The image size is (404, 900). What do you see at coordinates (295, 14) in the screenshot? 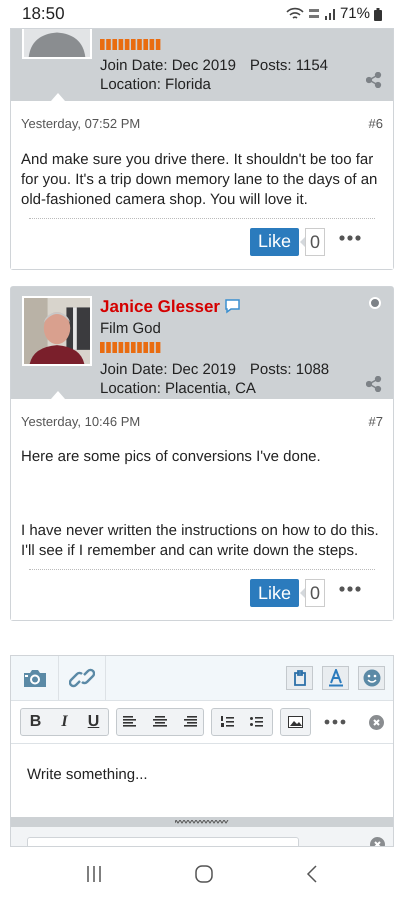
I see `wifi-icon` at bounding box center [295, 14].